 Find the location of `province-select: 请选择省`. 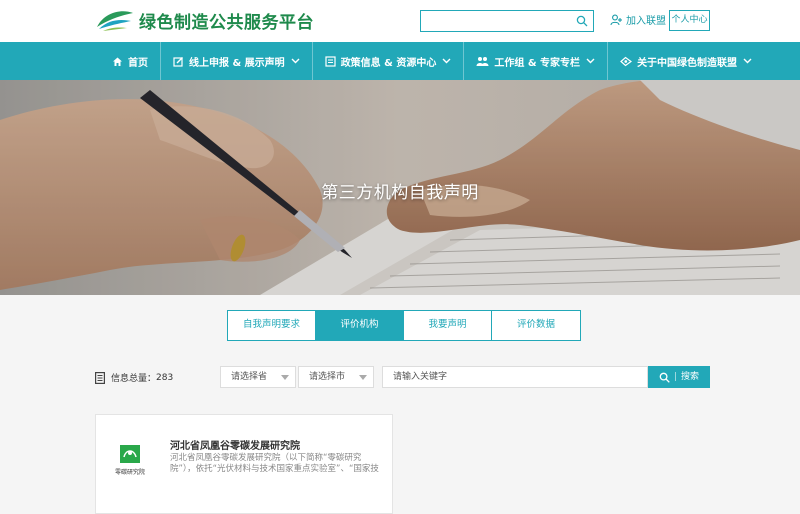

province-select: 请选择省 is located at coordinates (258, 377).